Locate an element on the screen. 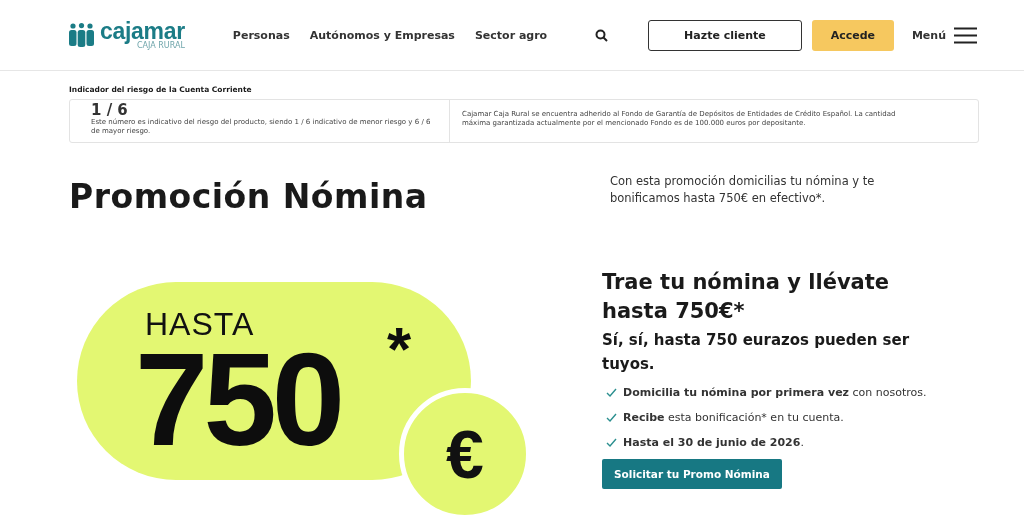 The height and width of the screenshot is (532, 1024). nav-link: Autónomos y Empresas is located at coordinates (382, 35).